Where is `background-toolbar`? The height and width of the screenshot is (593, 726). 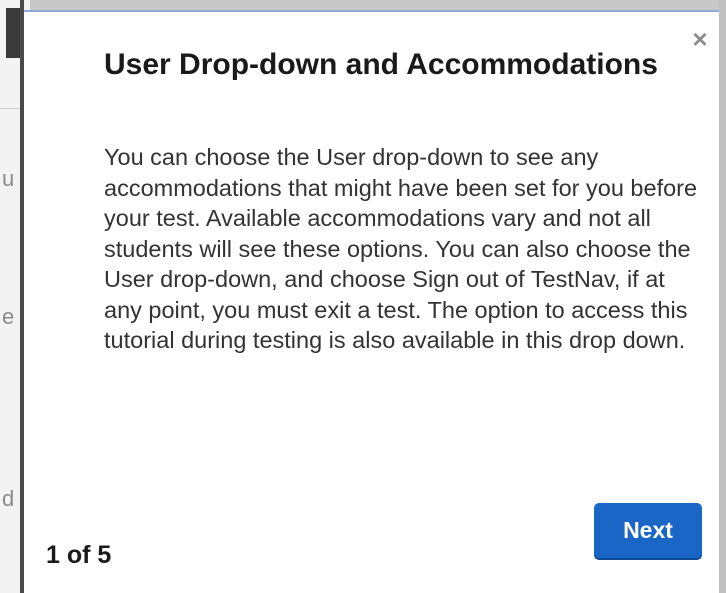 background-toolbar is located at coordinates (13, 33).